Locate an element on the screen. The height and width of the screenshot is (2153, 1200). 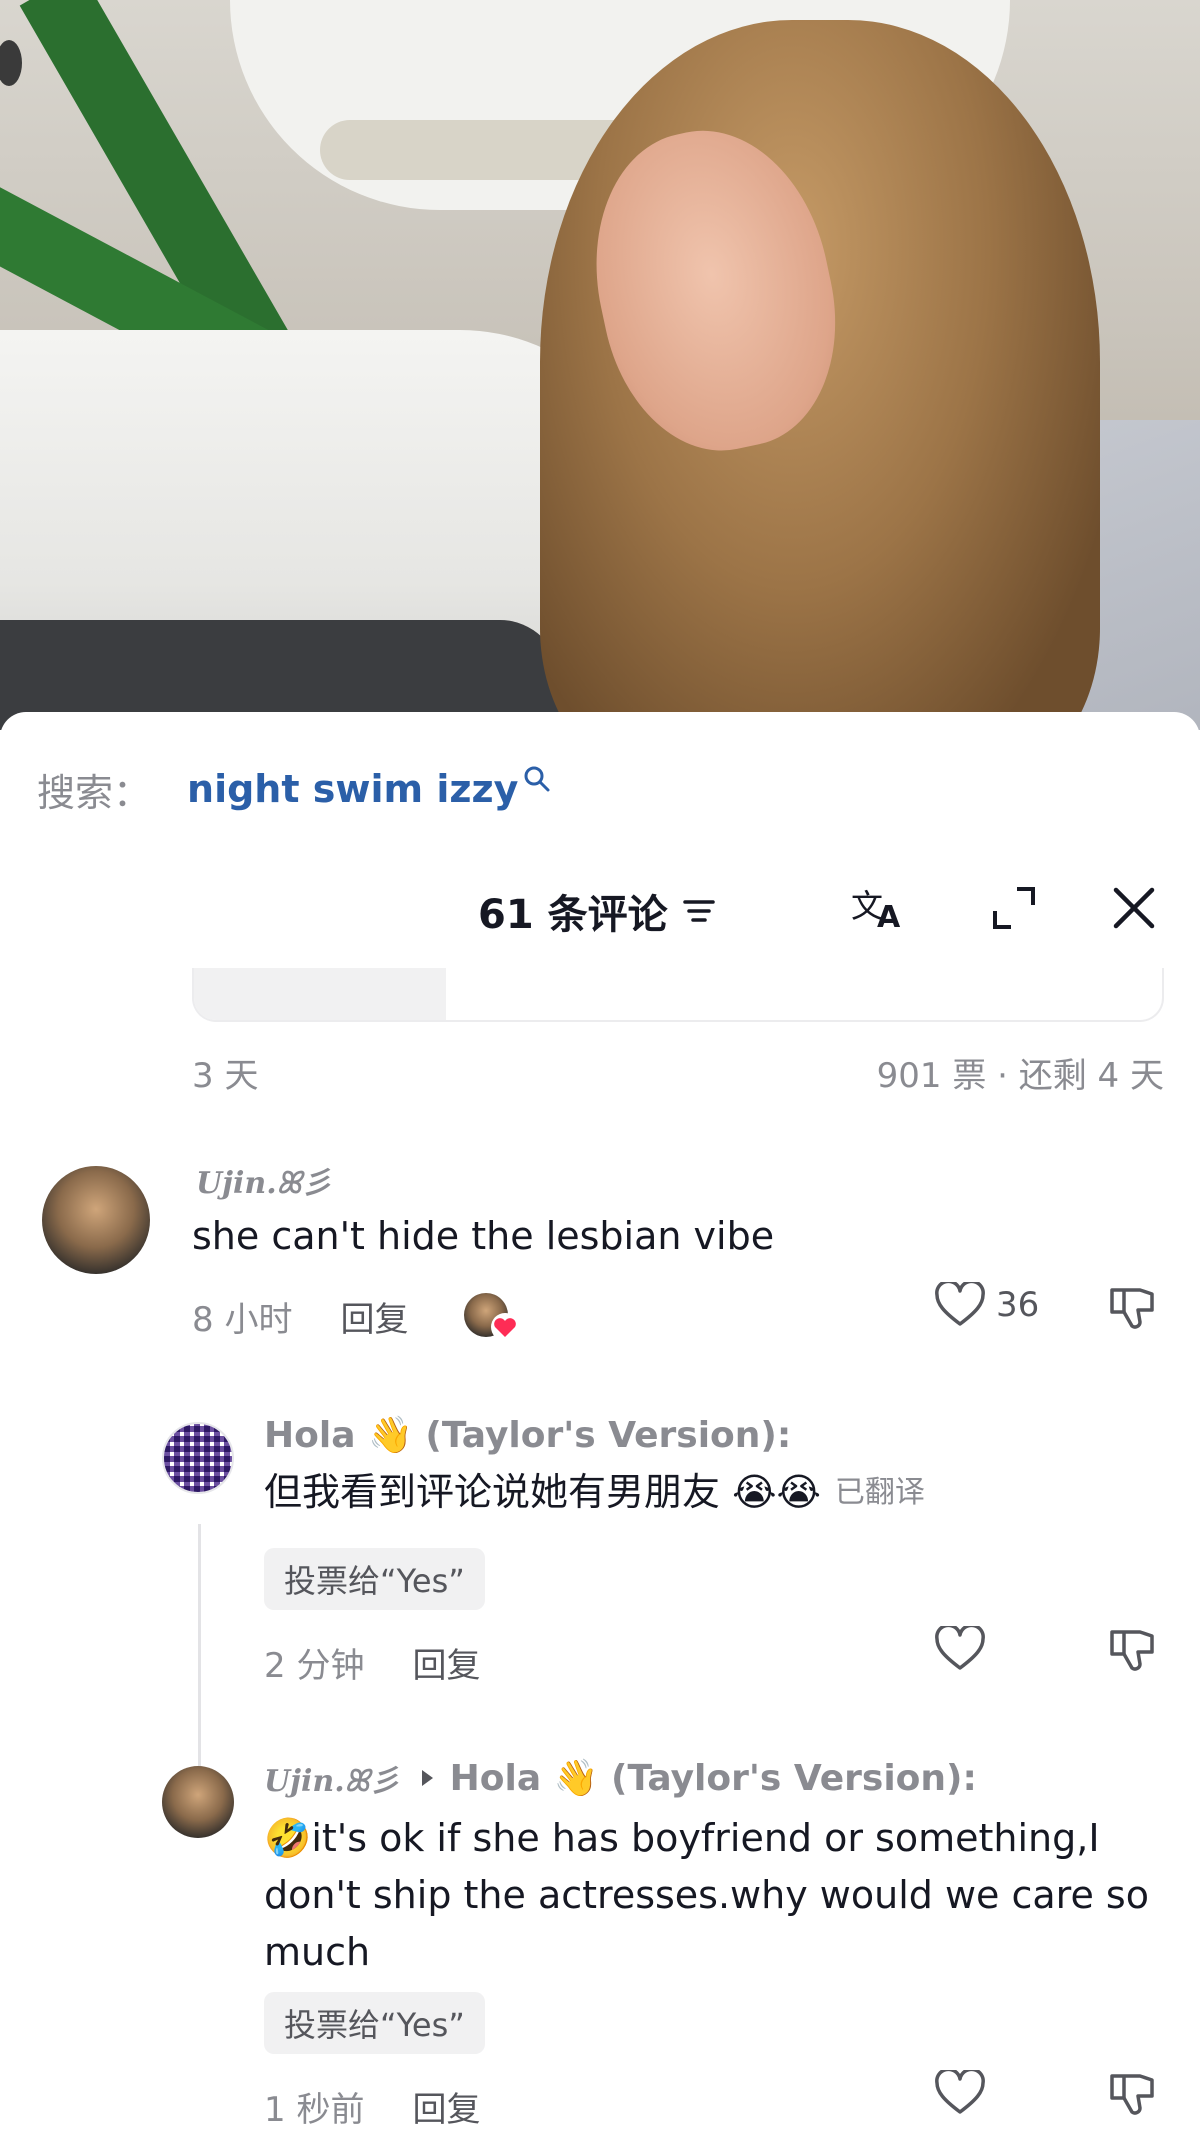
search-prefix: 搜索： is located at coordinates (94, 792).